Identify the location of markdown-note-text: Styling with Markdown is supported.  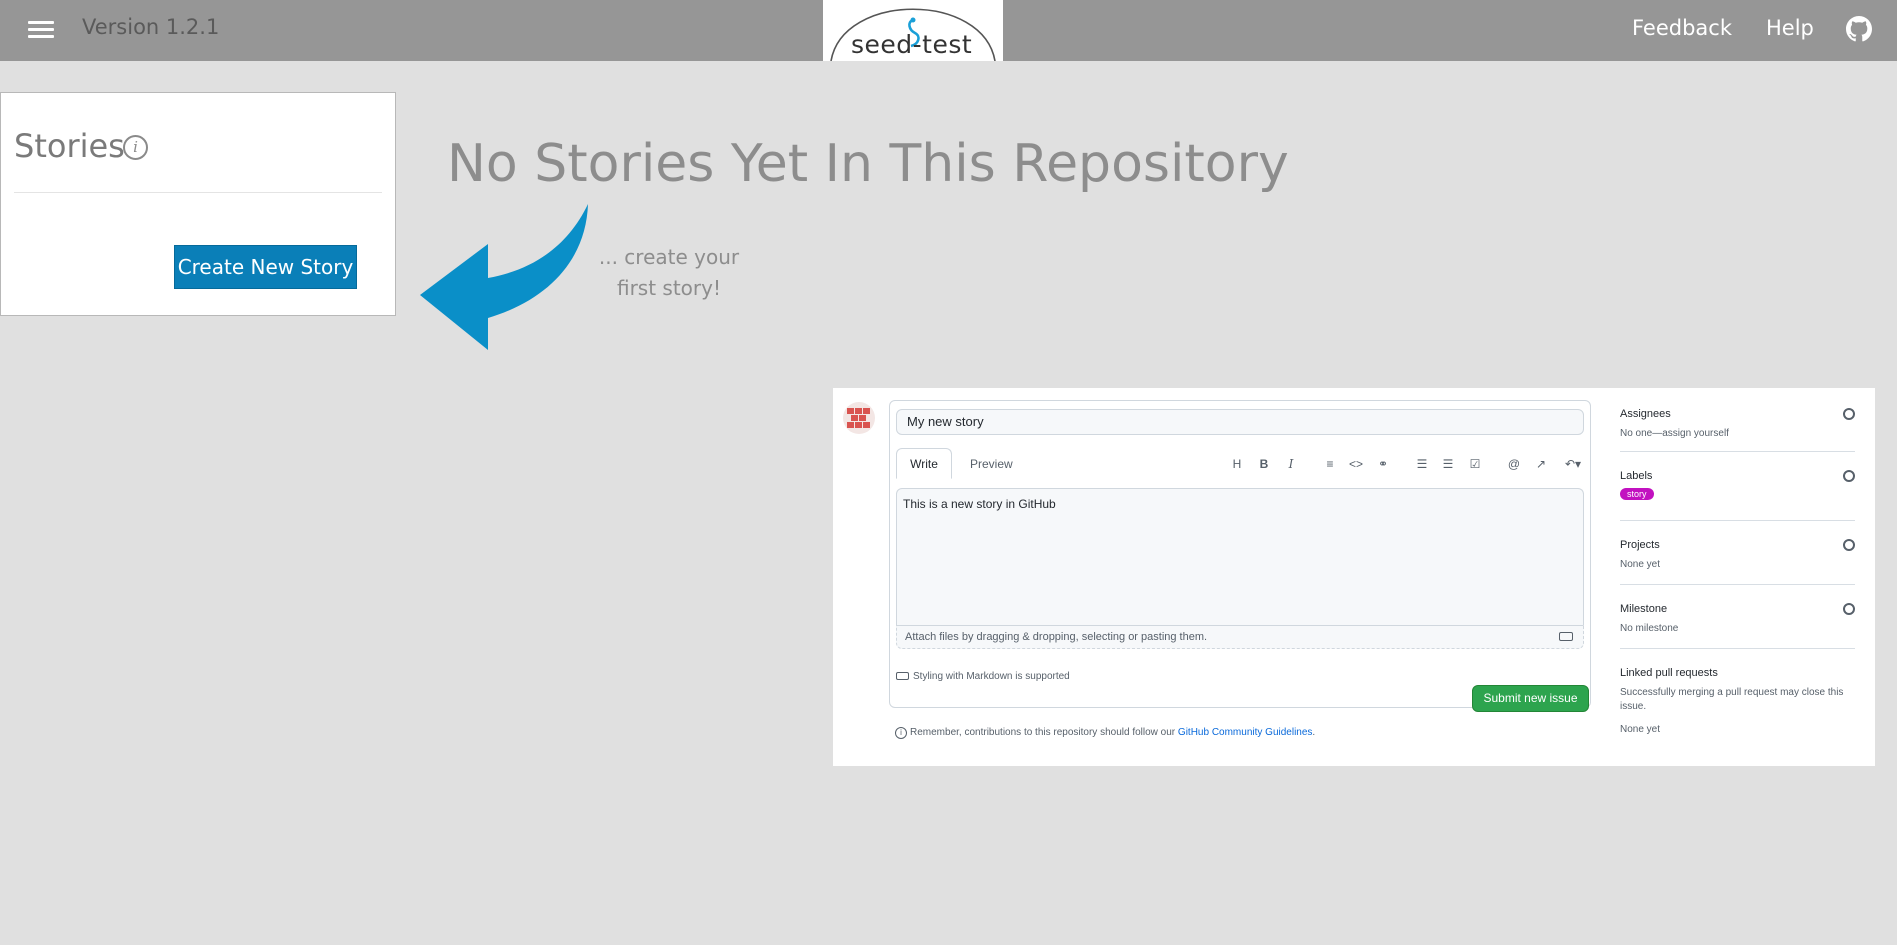
(991, 676).